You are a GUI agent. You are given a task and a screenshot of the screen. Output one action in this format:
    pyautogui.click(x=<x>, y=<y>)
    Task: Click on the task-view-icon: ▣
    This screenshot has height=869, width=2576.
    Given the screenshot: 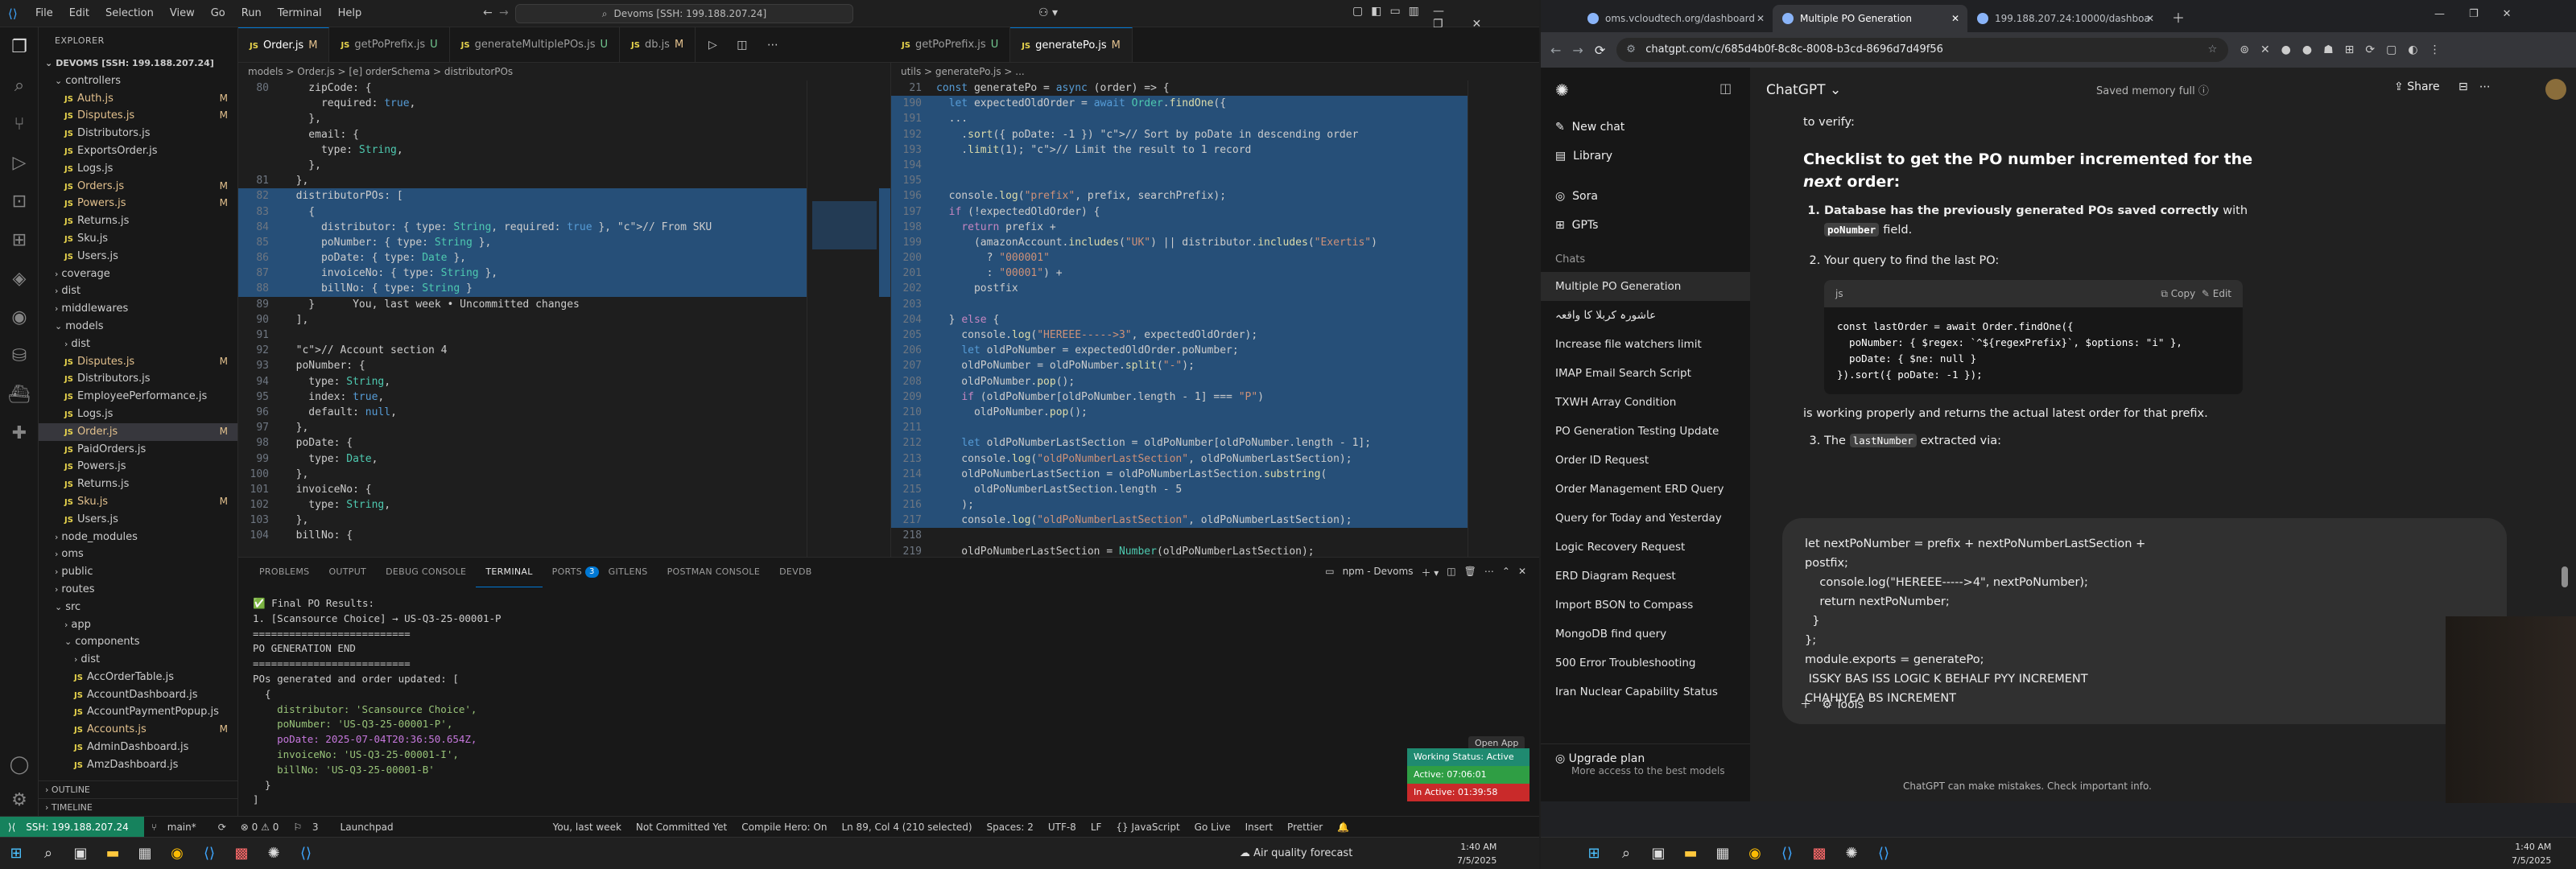 What is the action you would take?
    pyautogui.click(x=80, y=853)
    